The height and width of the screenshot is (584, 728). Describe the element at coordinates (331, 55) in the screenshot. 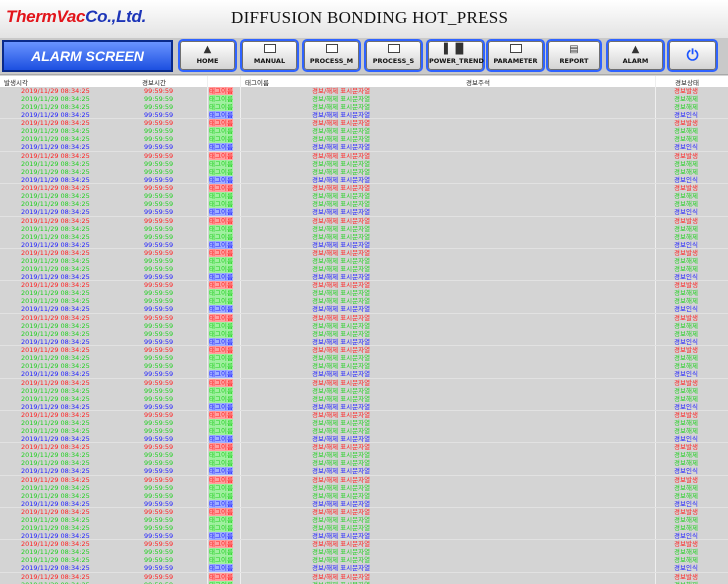

I see `process-m-button: PROCESS_M` at that location.